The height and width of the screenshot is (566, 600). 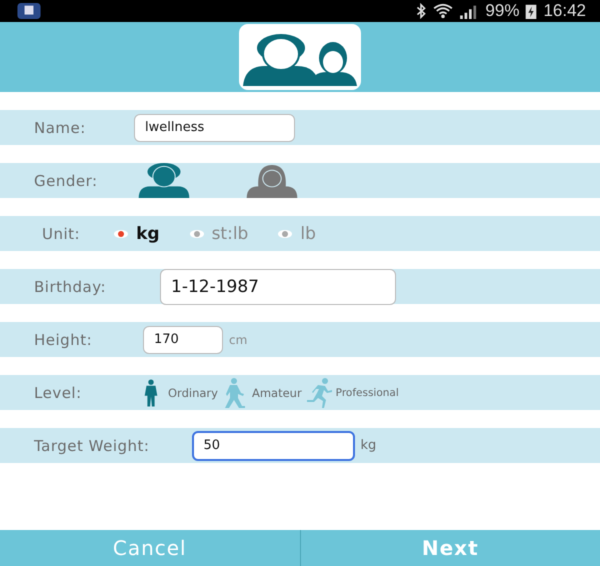 I want to click on level-label: Level:, so click(x=58, y=393).